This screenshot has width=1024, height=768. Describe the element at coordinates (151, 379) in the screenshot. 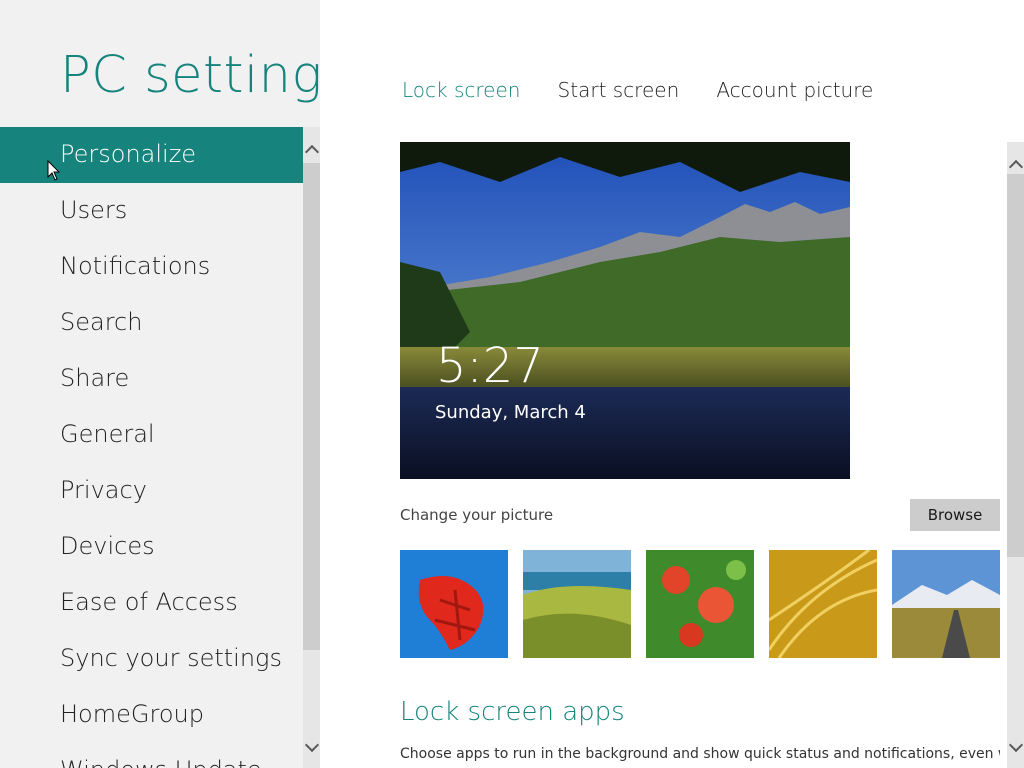

I see `nav-item-share: Share` at that location.